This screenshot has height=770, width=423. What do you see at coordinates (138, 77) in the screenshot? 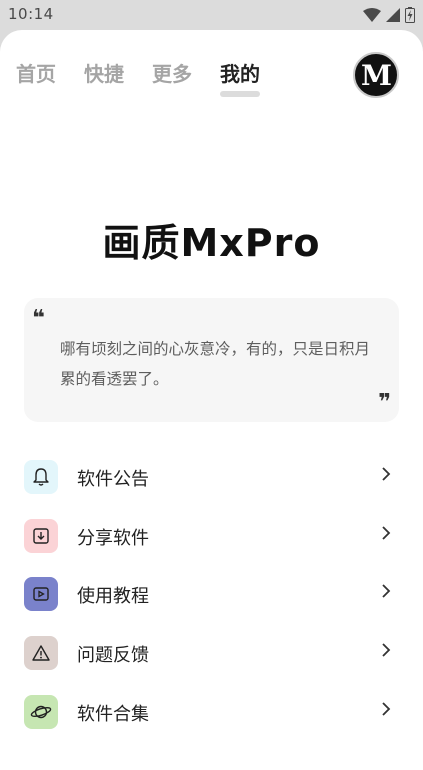
I see `top-tabs: 首页 快捷 更多 我的` at bounding box center [138, 77].